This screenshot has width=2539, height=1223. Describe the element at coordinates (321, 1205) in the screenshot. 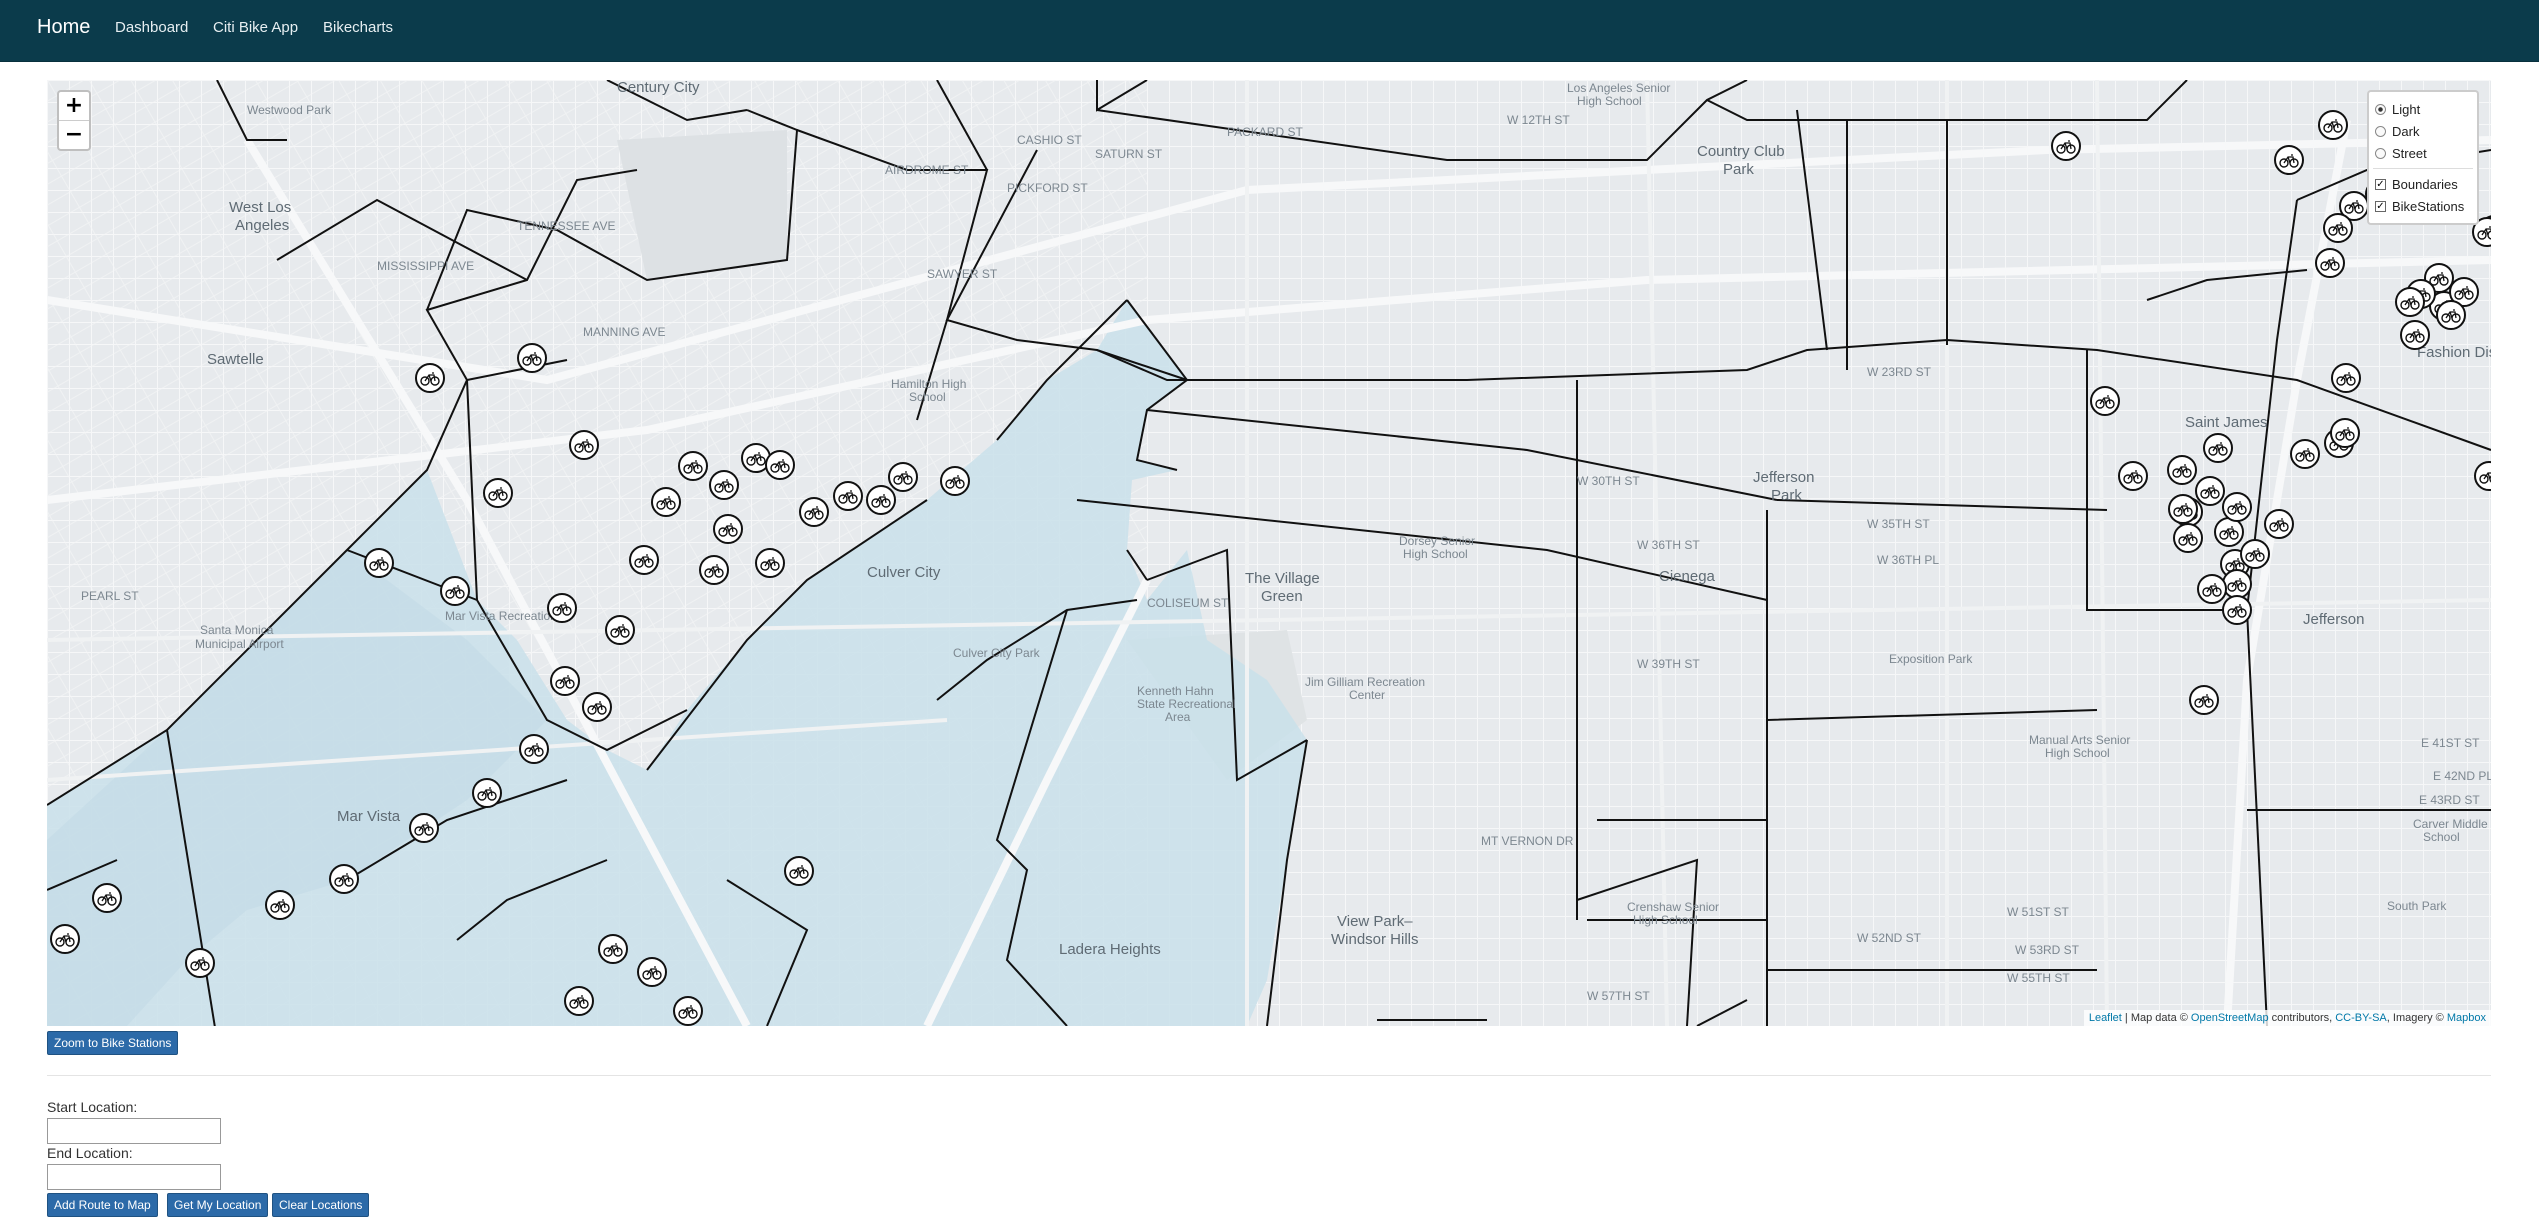

I see `clear-locations-button: Clear Locations` at that location.